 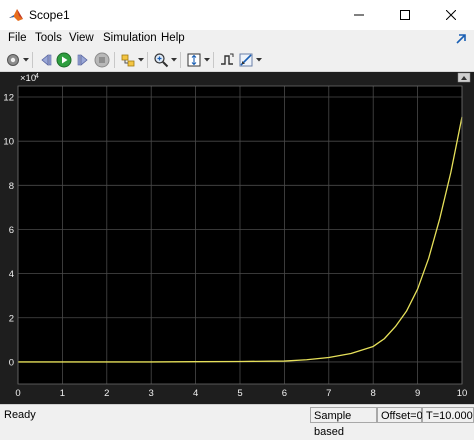 I want to click on settings-button, so click(x=13, y=60).